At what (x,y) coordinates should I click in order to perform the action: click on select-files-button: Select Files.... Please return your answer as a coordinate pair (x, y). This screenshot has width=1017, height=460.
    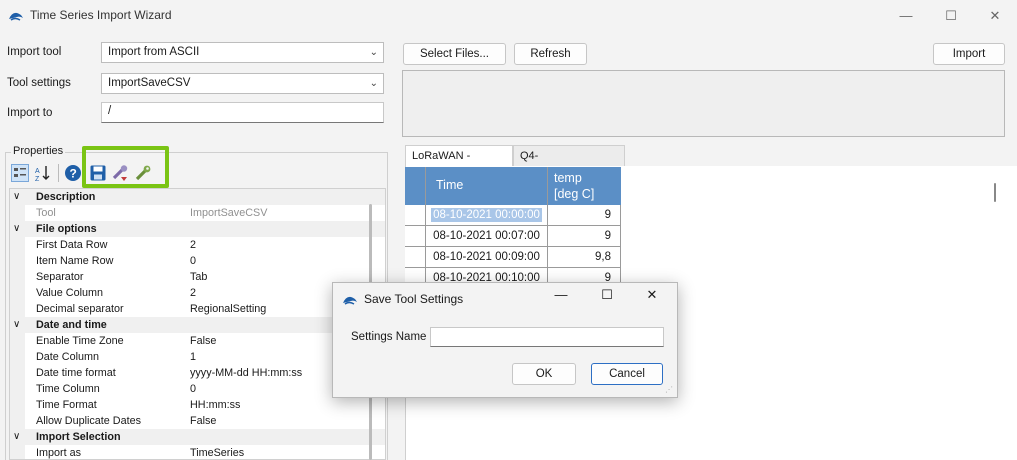
    Looking at the image, I should click on (454, 54).